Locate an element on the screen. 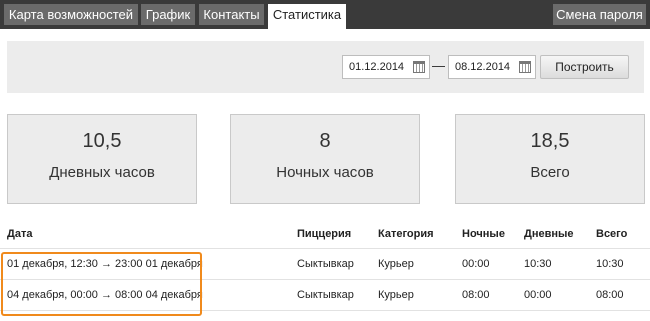  tab-opportunity-map: Карта возможностей is located at coordinates (71, 14).